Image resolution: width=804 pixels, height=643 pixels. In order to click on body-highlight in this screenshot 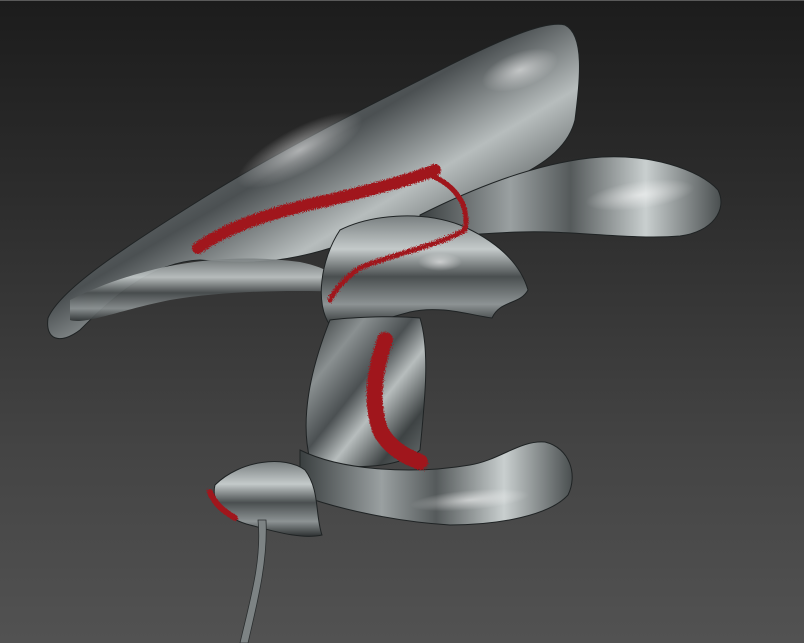, I will do `click(440, 262)`.